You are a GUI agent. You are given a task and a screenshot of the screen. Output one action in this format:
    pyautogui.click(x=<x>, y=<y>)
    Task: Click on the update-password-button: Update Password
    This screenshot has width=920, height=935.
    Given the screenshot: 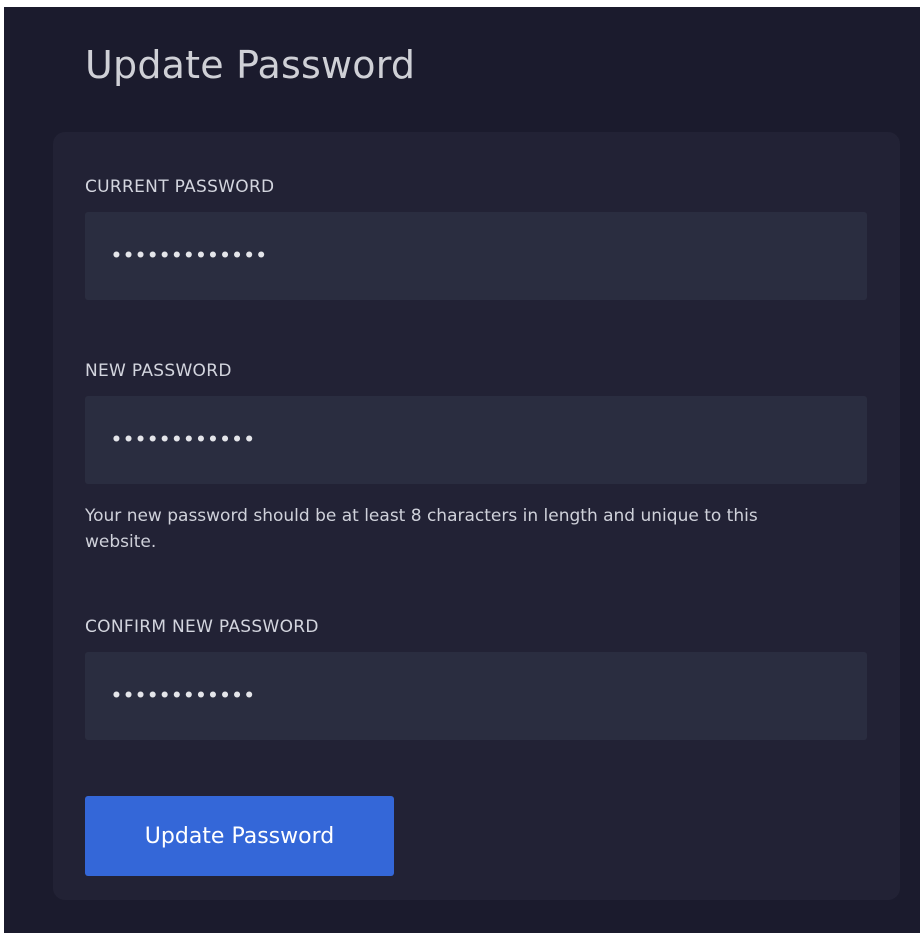 What is the action you would take?
    pyautogui.click(x=239, y=836)
    